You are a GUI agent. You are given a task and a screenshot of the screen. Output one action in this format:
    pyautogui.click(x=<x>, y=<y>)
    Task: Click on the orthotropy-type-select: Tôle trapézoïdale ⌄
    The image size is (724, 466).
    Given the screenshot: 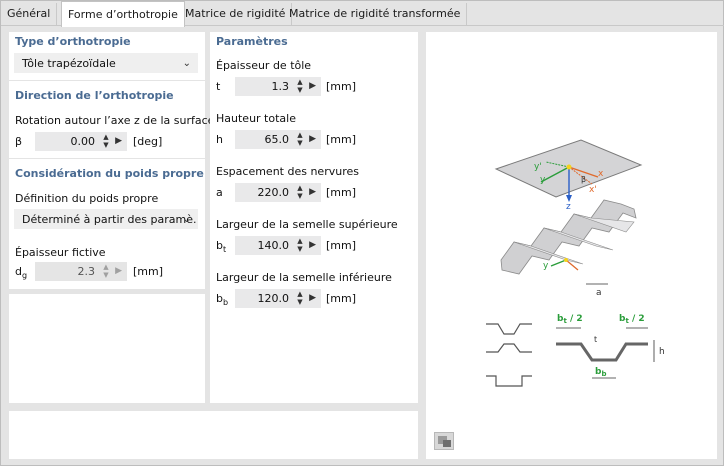 What is the action you would take?
    pyautogui.click(x=106, y=63)
    